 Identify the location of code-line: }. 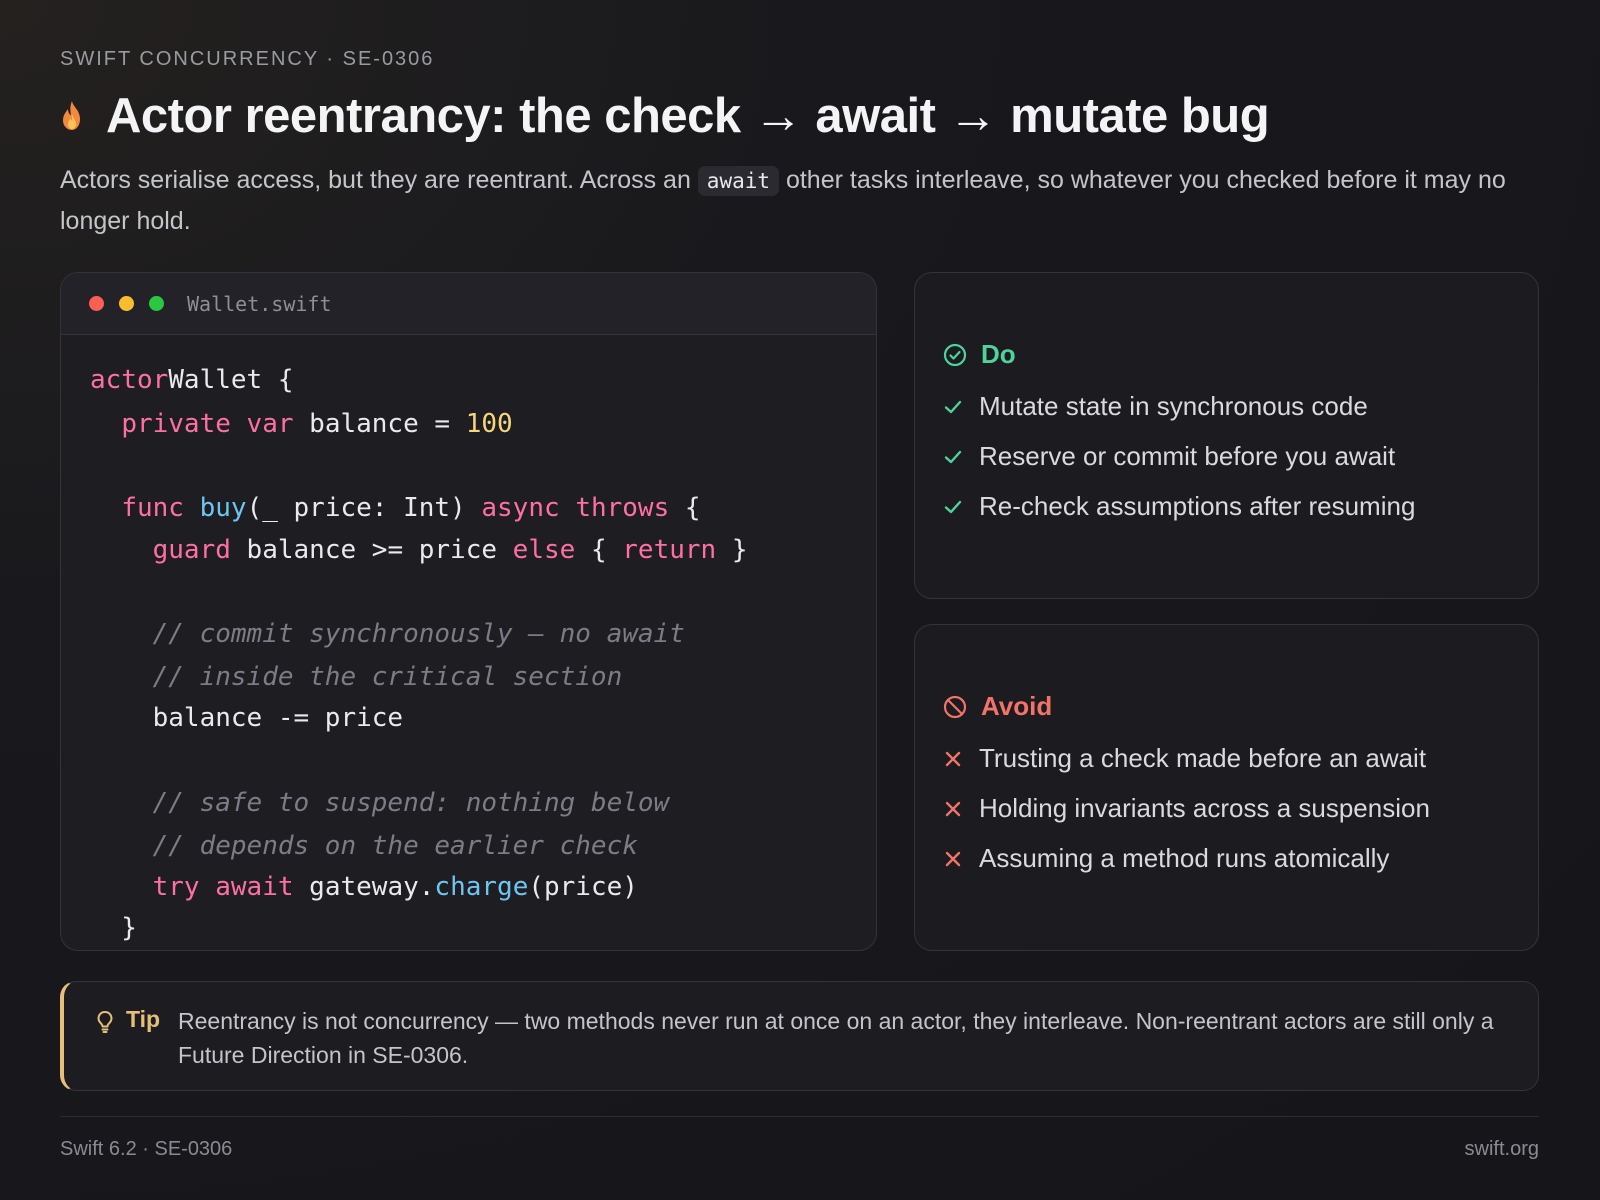
(113, 928).